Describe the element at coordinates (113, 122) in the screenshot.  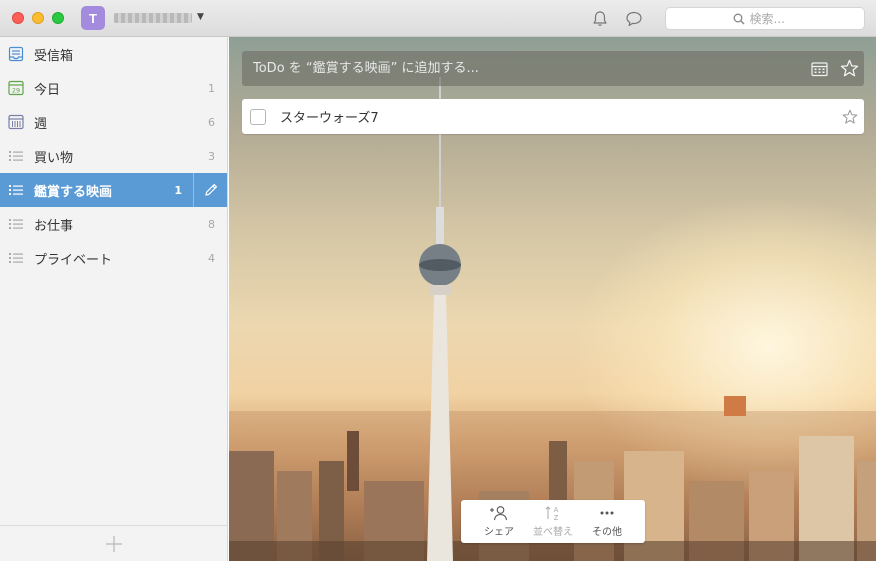
I see `sidebar-item-week: 週 6` at that location.